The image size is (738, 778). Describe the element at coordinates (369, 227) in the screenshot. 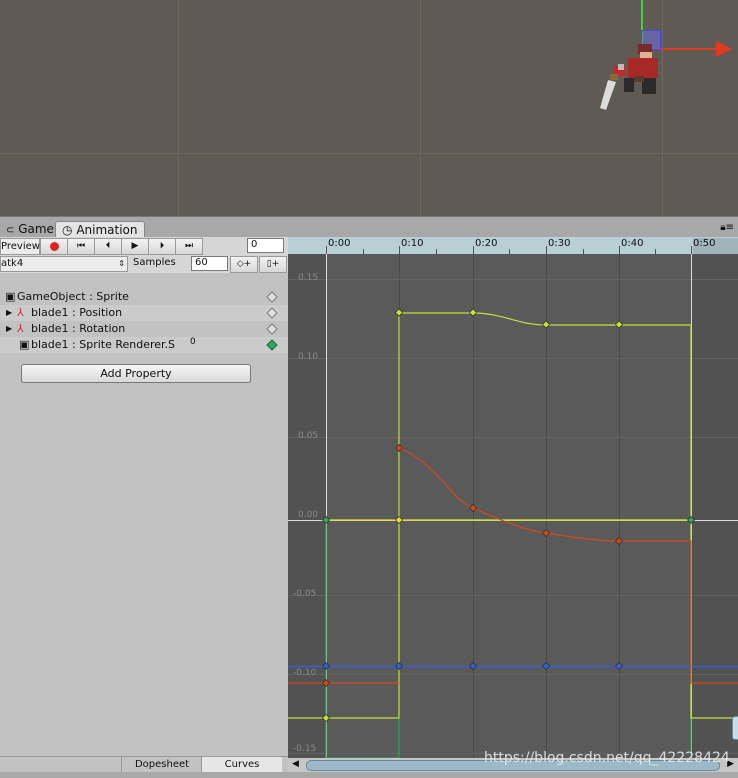

I see `window-tab-bar: ⊂ Game ◷ Animation 🔒︎≡` at that location.